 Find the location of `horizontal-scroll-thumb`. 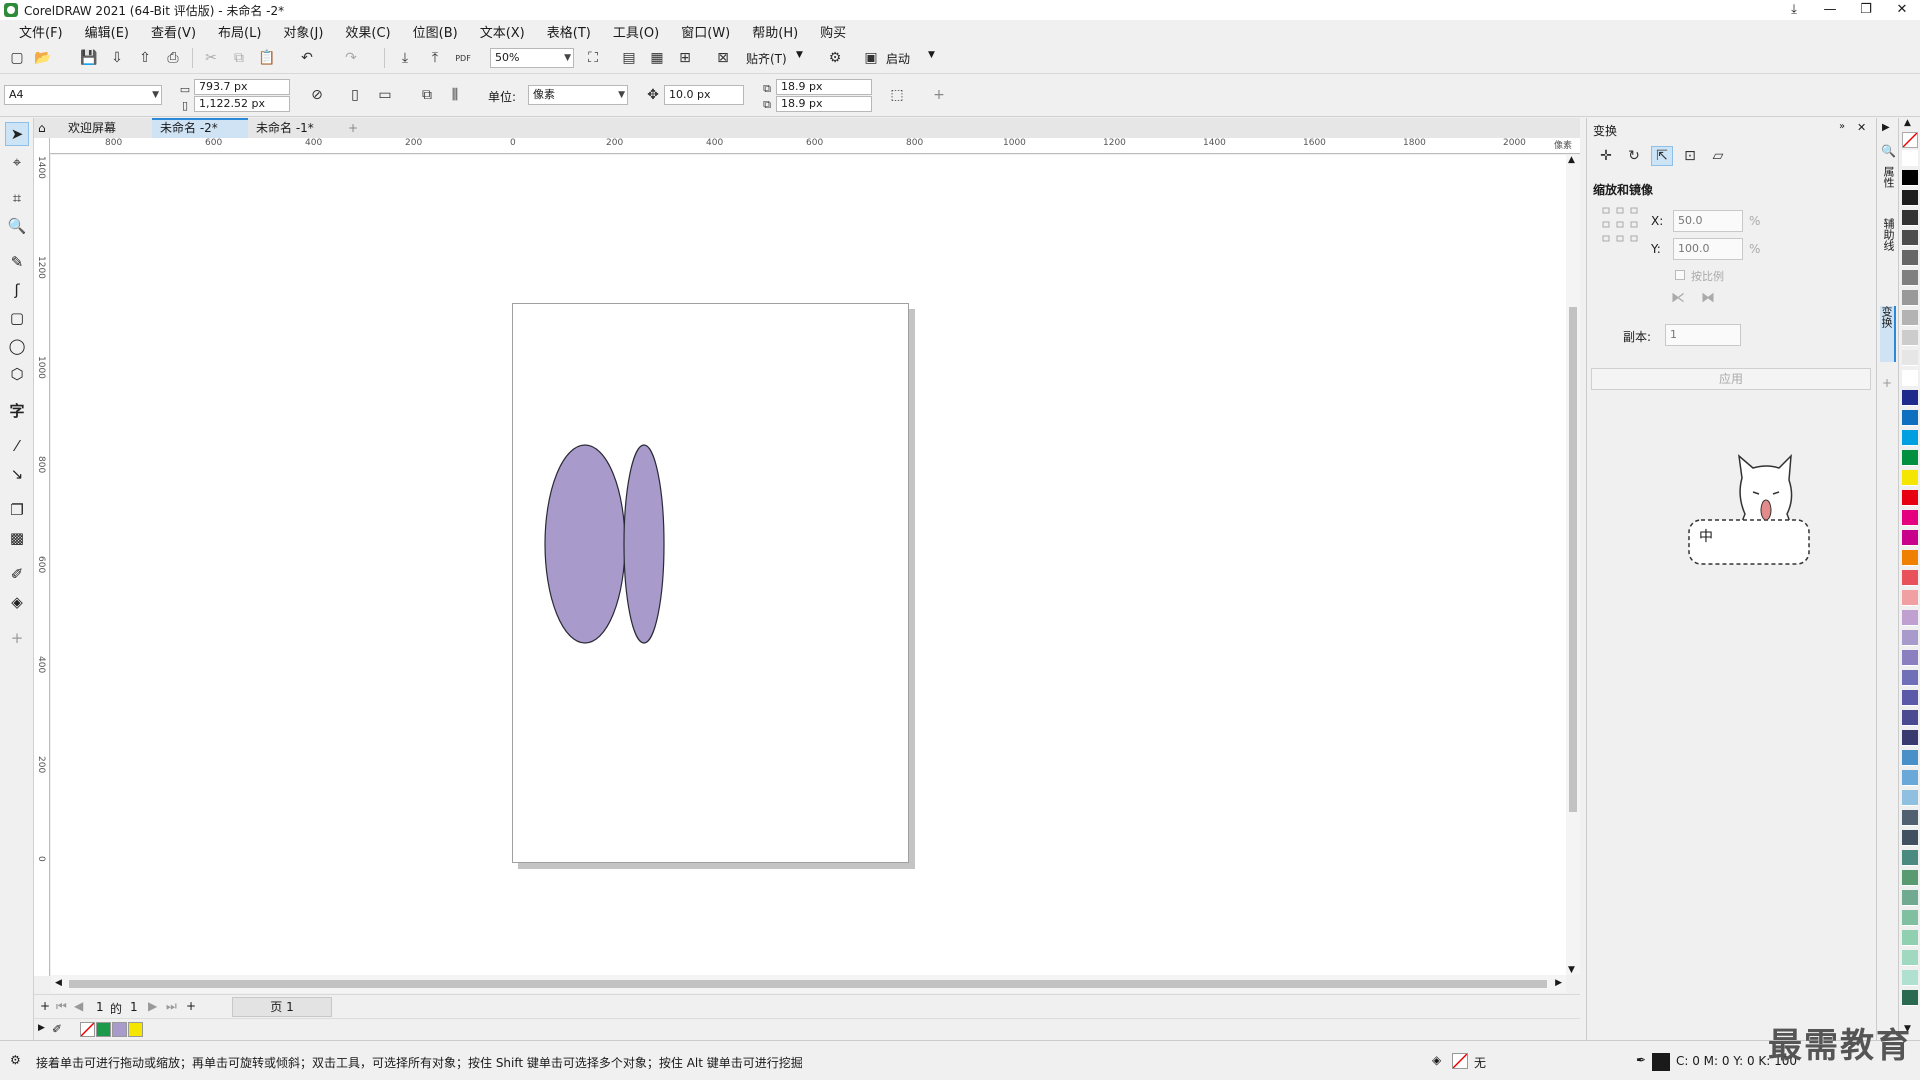

horizontal-scroll-thumb is located at coordinates (808, 984).